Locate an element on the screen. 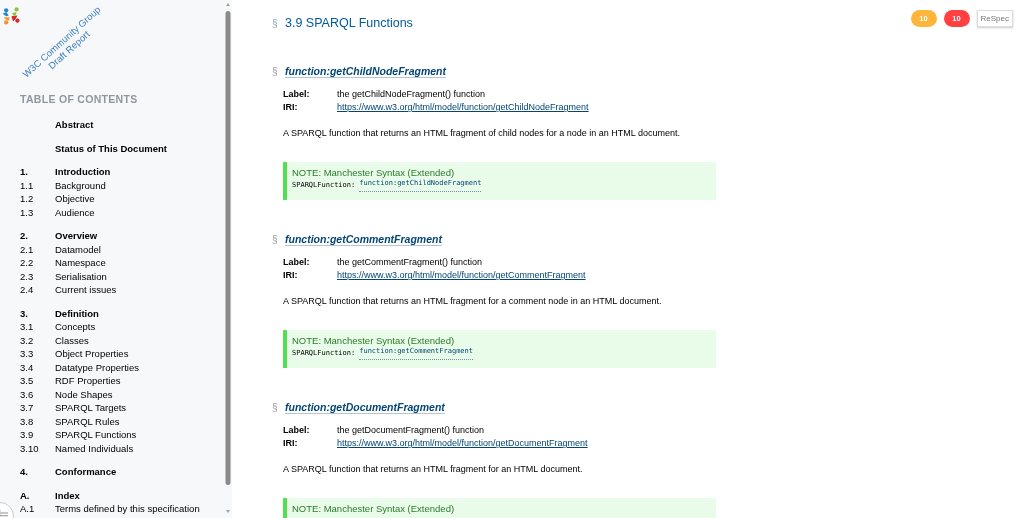  toc-number: 3. is located at coordinates (24, 313).